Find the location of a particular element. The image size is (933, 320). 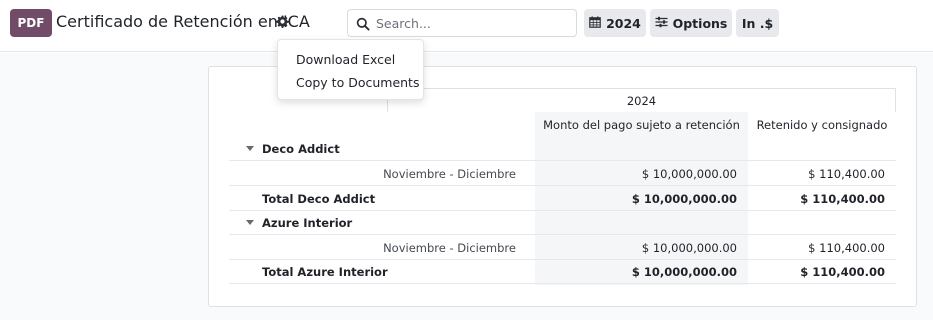

group-row: Deco Addict is located at coordinates (562, 149).